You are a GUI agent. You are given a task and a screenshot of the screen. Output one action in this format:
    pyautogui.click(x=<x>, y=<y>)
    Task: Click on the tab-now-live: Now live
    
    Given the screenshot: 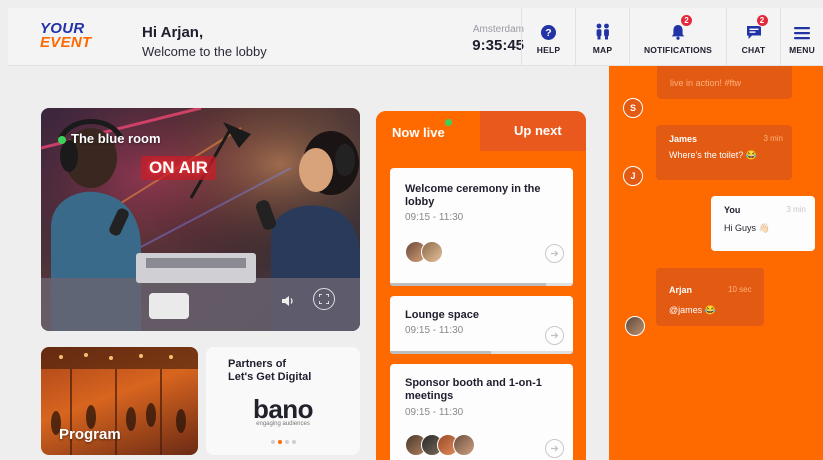 What is the action you would take?
    pyautogui.click(x=428, y=131)
    